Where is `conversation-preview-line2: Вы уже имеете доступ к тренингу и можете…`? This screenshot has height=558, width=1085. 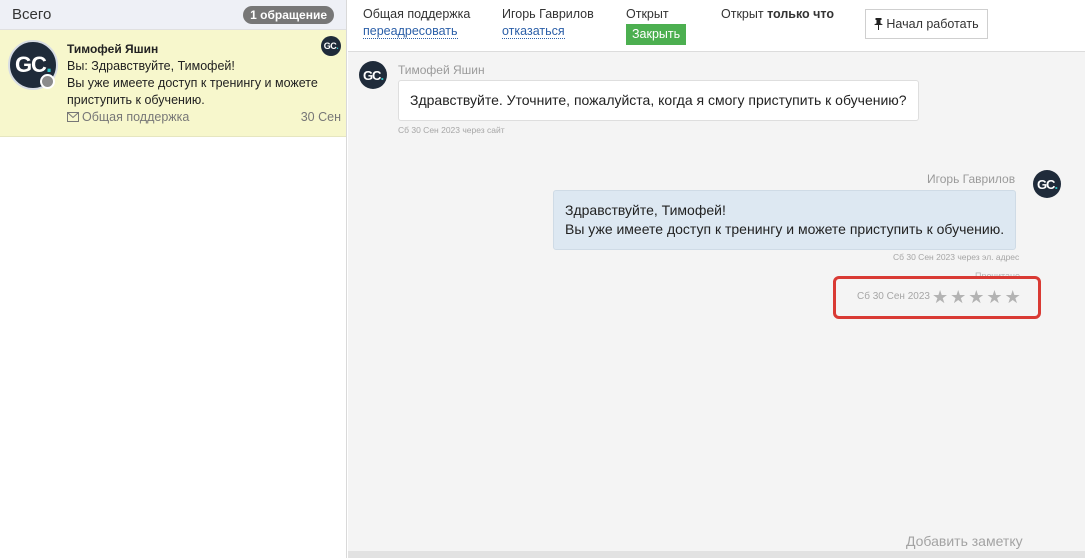 conversation-preview-line2: Вы уже имеете доступ к тренингу и можете… is located at coordinates (192, 91).